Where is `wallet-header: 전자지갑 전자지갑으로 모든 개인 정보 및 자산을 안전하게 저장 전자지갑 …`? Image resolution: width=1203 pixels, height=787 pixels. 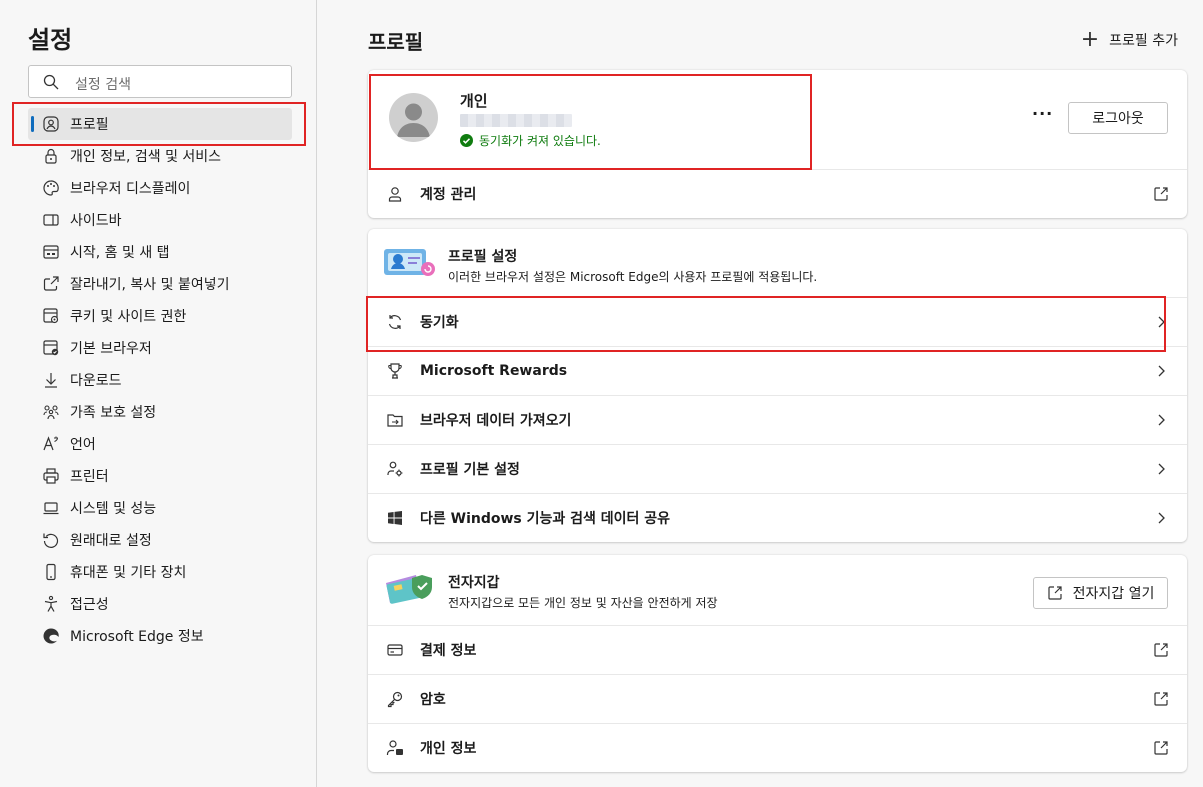
wallet-header: 전자지갑 전자지갑으로 모든 개인 정보 및 자산을 안전하게 저장 전자지갑 … is located at coordinates (777, 590).